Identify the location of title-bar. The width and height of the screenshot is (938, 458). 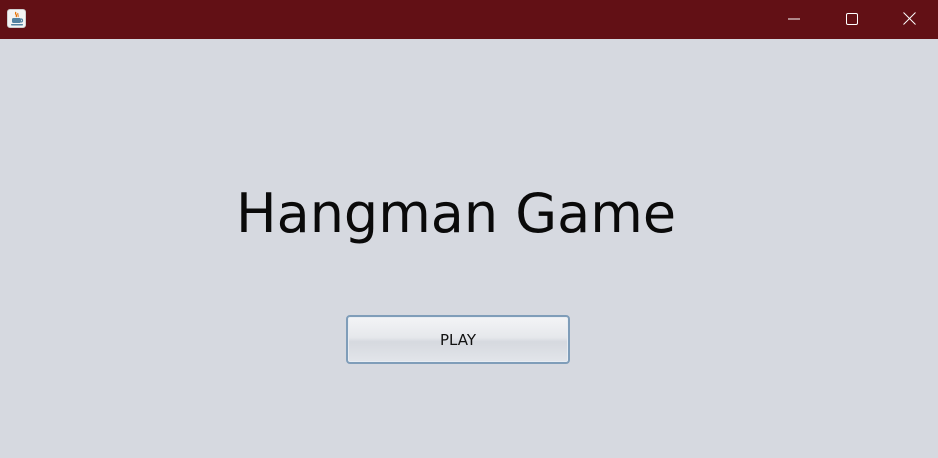
(469, 19).